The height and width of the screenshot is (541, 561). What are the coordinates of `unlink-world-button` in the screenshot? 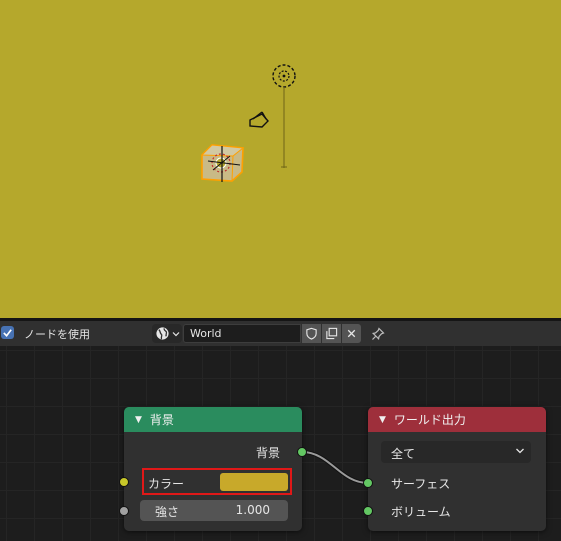 It's located at (351, 333).